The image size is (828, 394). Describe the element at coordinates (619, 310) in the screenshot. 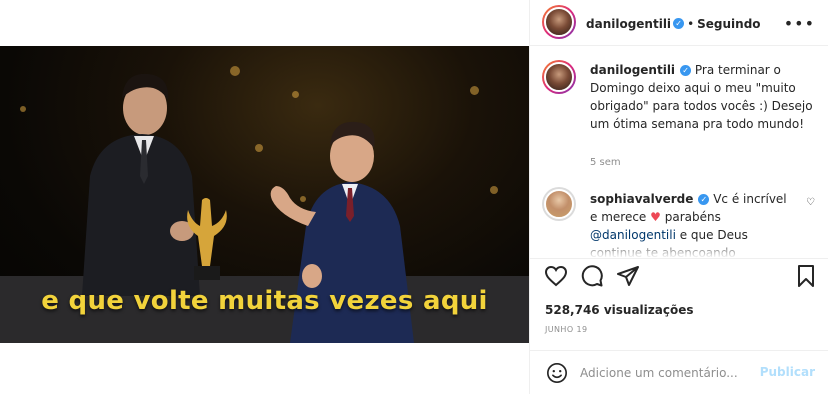

I see `view-count: 528,746 visualizações` at that location.